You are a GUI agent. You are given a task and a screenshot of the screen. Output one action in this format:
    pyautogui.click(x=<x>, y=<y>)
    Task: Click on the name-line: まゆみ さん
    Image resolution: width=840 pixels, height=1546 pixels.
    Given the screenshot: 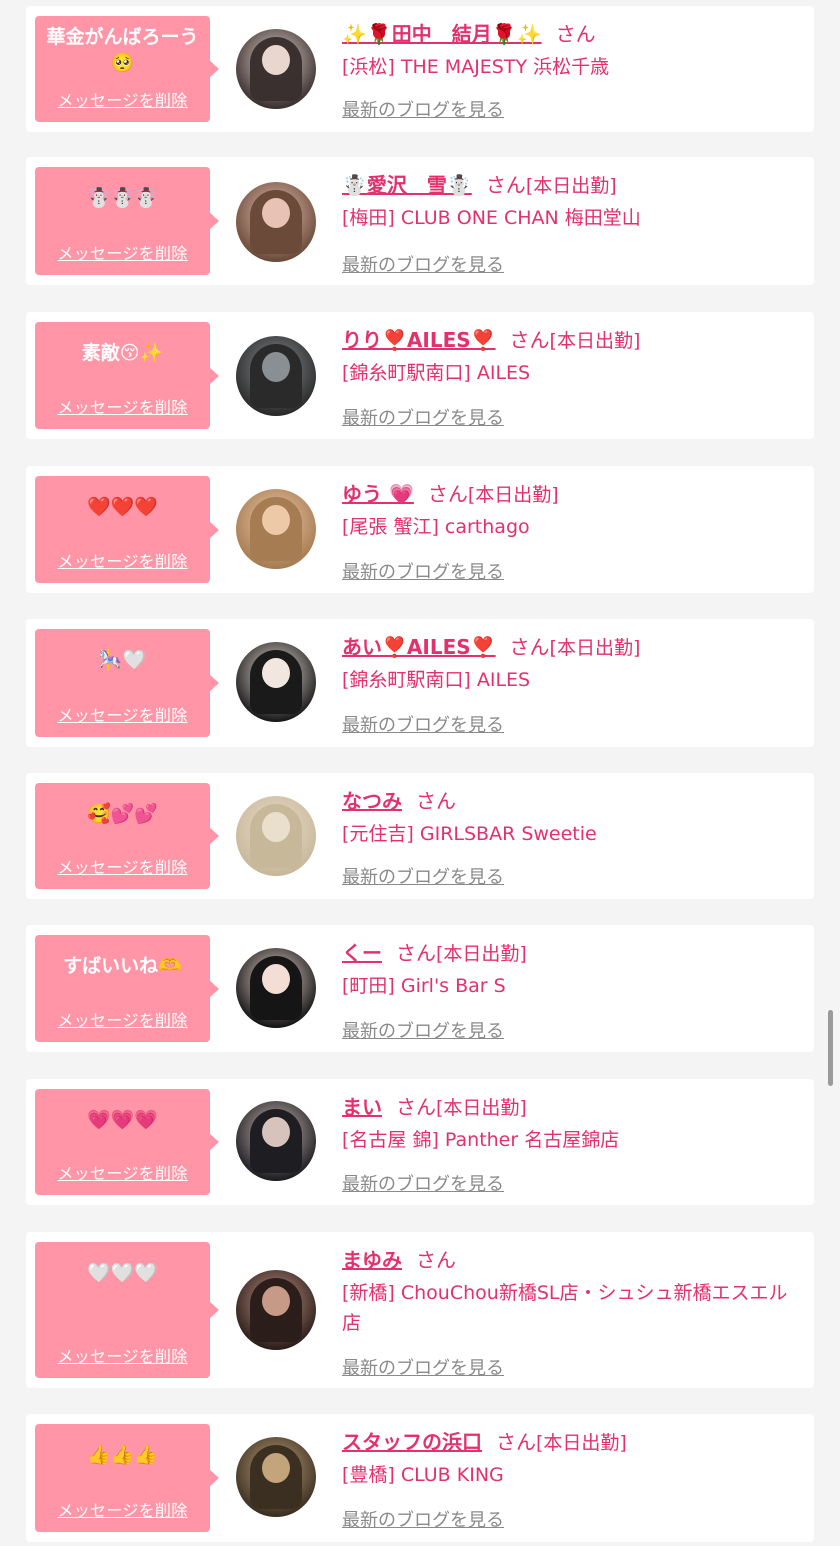 What is the action you would take?
    pyautogui.click(x=399, y=1258)
    